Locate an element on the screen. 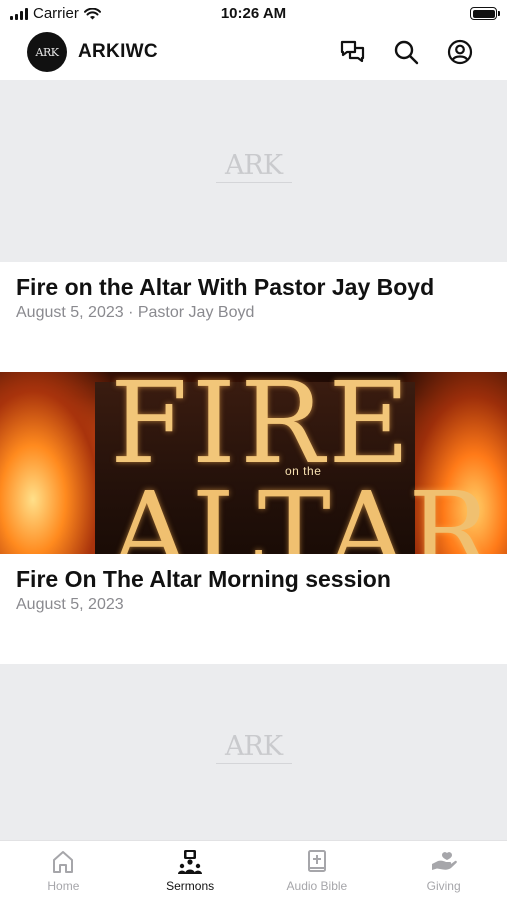 This screenshot has width=507, height=900. app-logo: ARK is located at coordinates (47, 52).